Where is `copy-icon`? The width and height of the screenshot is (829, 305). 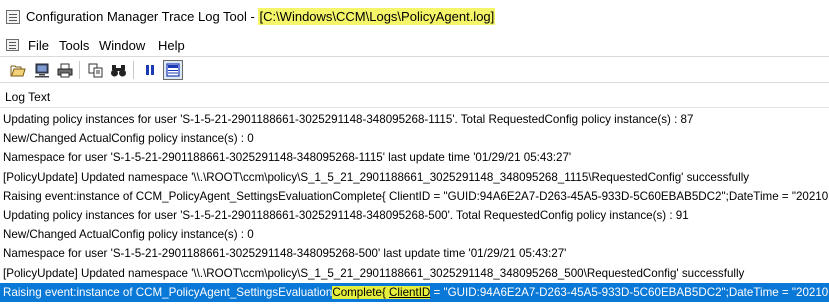 copy-icon is located at coordinates (96, 70).